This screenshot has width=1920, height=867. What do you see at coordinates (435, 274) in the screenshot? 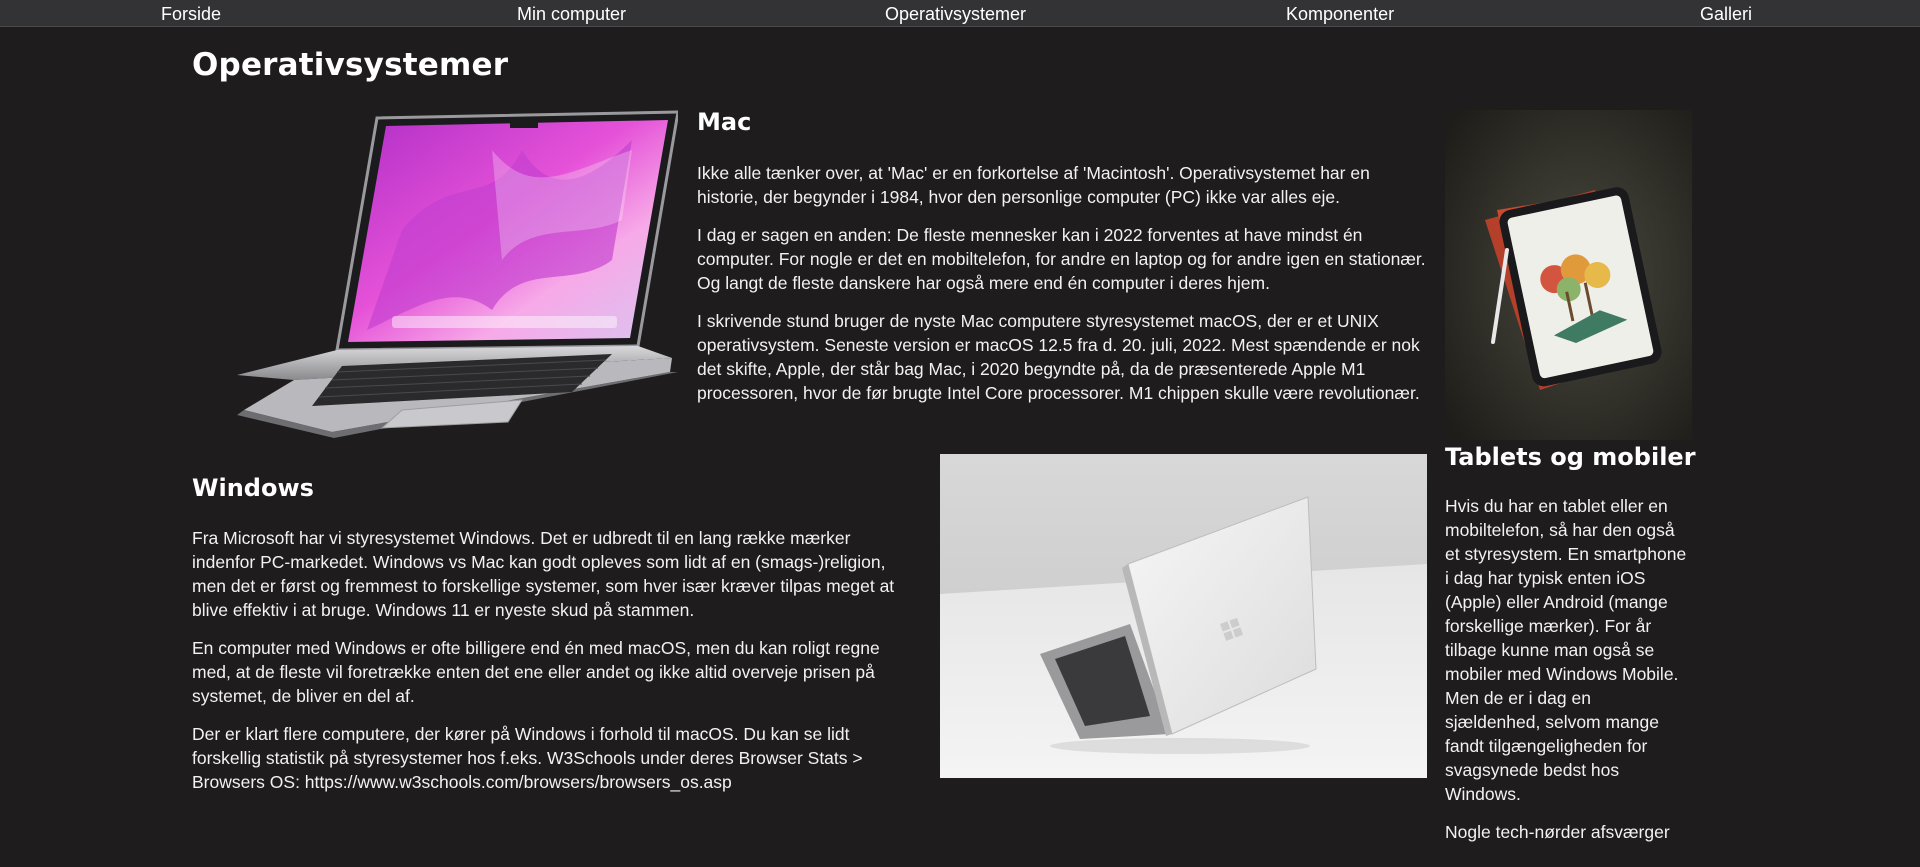
I see `macbook-image` at bounding box center [435, 274].